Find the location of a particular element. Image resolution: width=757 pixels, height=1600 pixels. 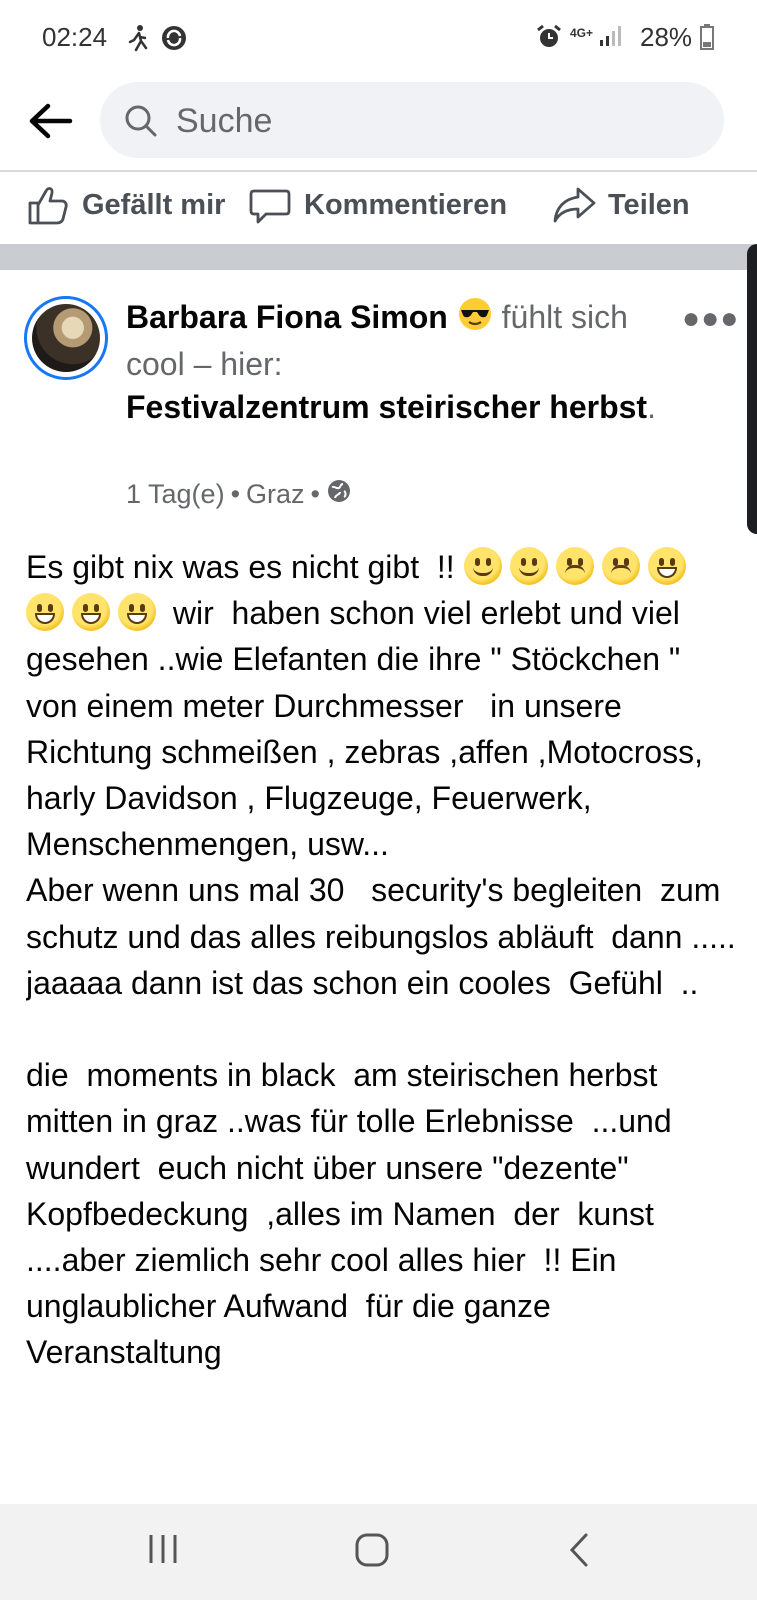

chevron-left-icon is located at coordinates (578, 1550).